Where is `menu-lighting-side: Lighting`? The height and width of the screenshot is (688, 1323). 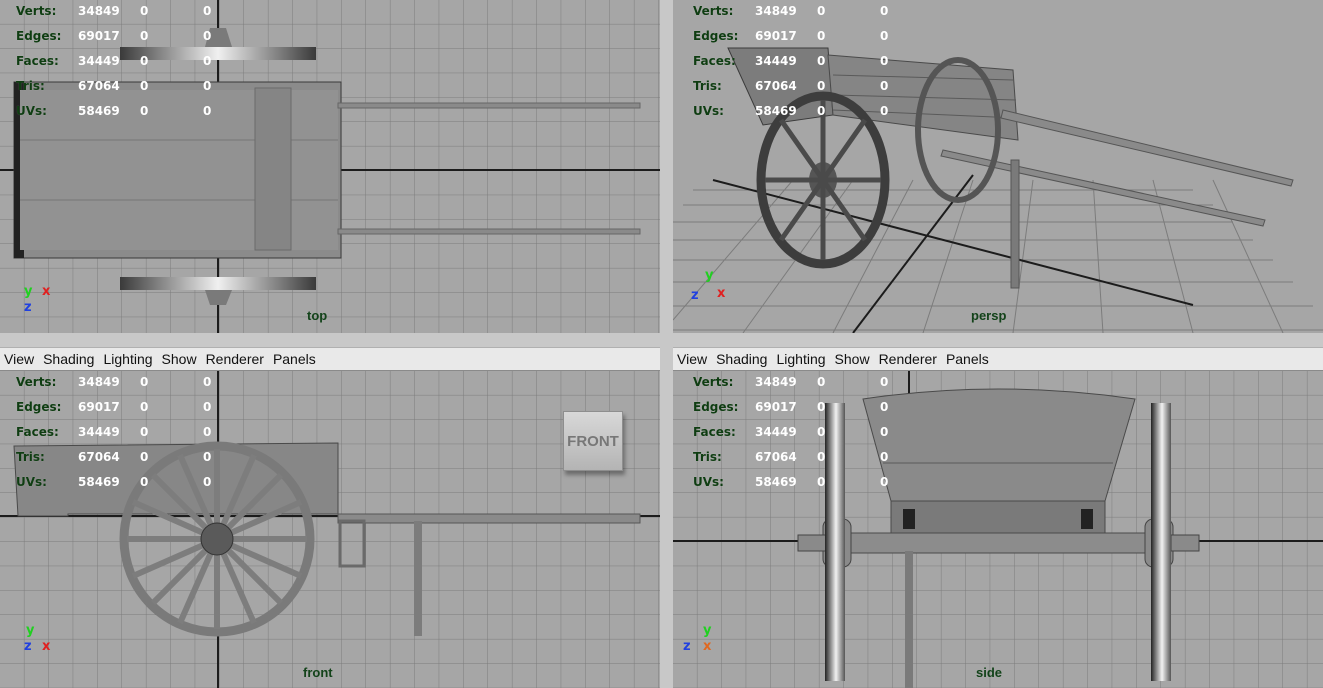
menu-lighting-side: Lighting is located at coordinates (800, 359).